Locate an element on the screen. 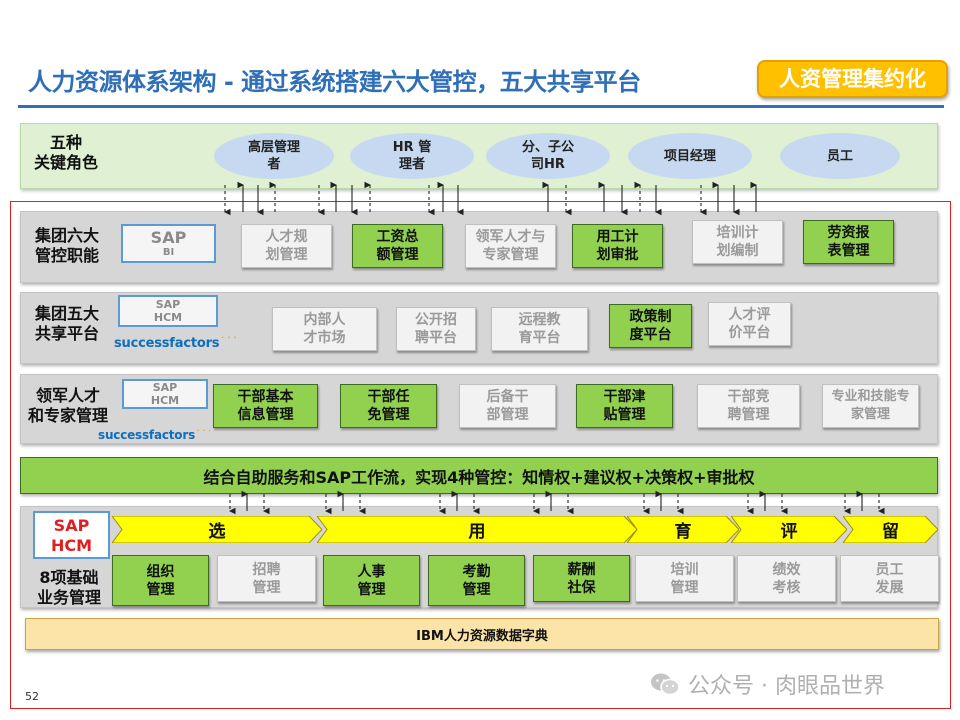  watermark-text: 公众号 · 肉眼品世界 is located at coordinates (786, 686).